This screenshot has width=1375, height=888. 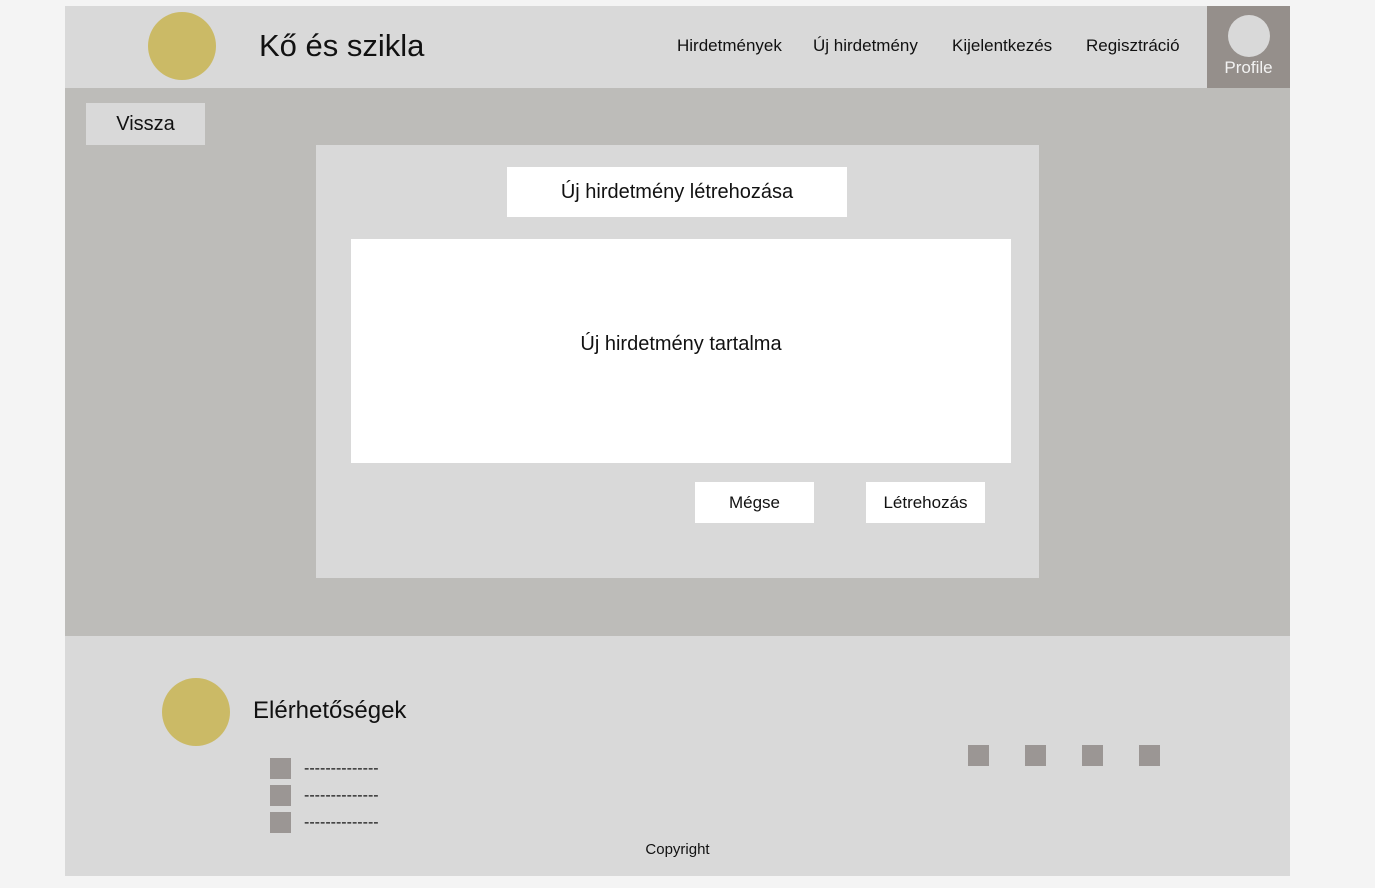 I want to click on back-button: Vissza, so click(x=145, y=124).